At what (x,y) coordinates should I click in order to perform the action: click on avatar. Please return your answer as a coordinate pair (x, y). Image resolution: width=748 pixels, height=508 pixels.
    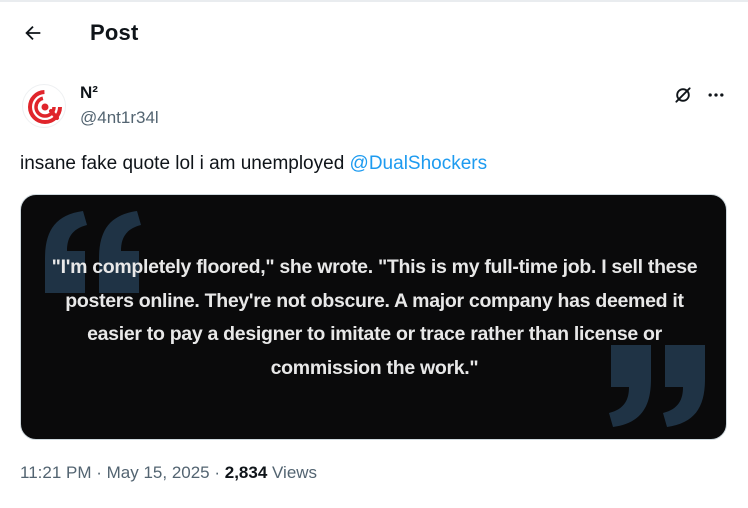
    Looking at the image, I should click on (44, 106).